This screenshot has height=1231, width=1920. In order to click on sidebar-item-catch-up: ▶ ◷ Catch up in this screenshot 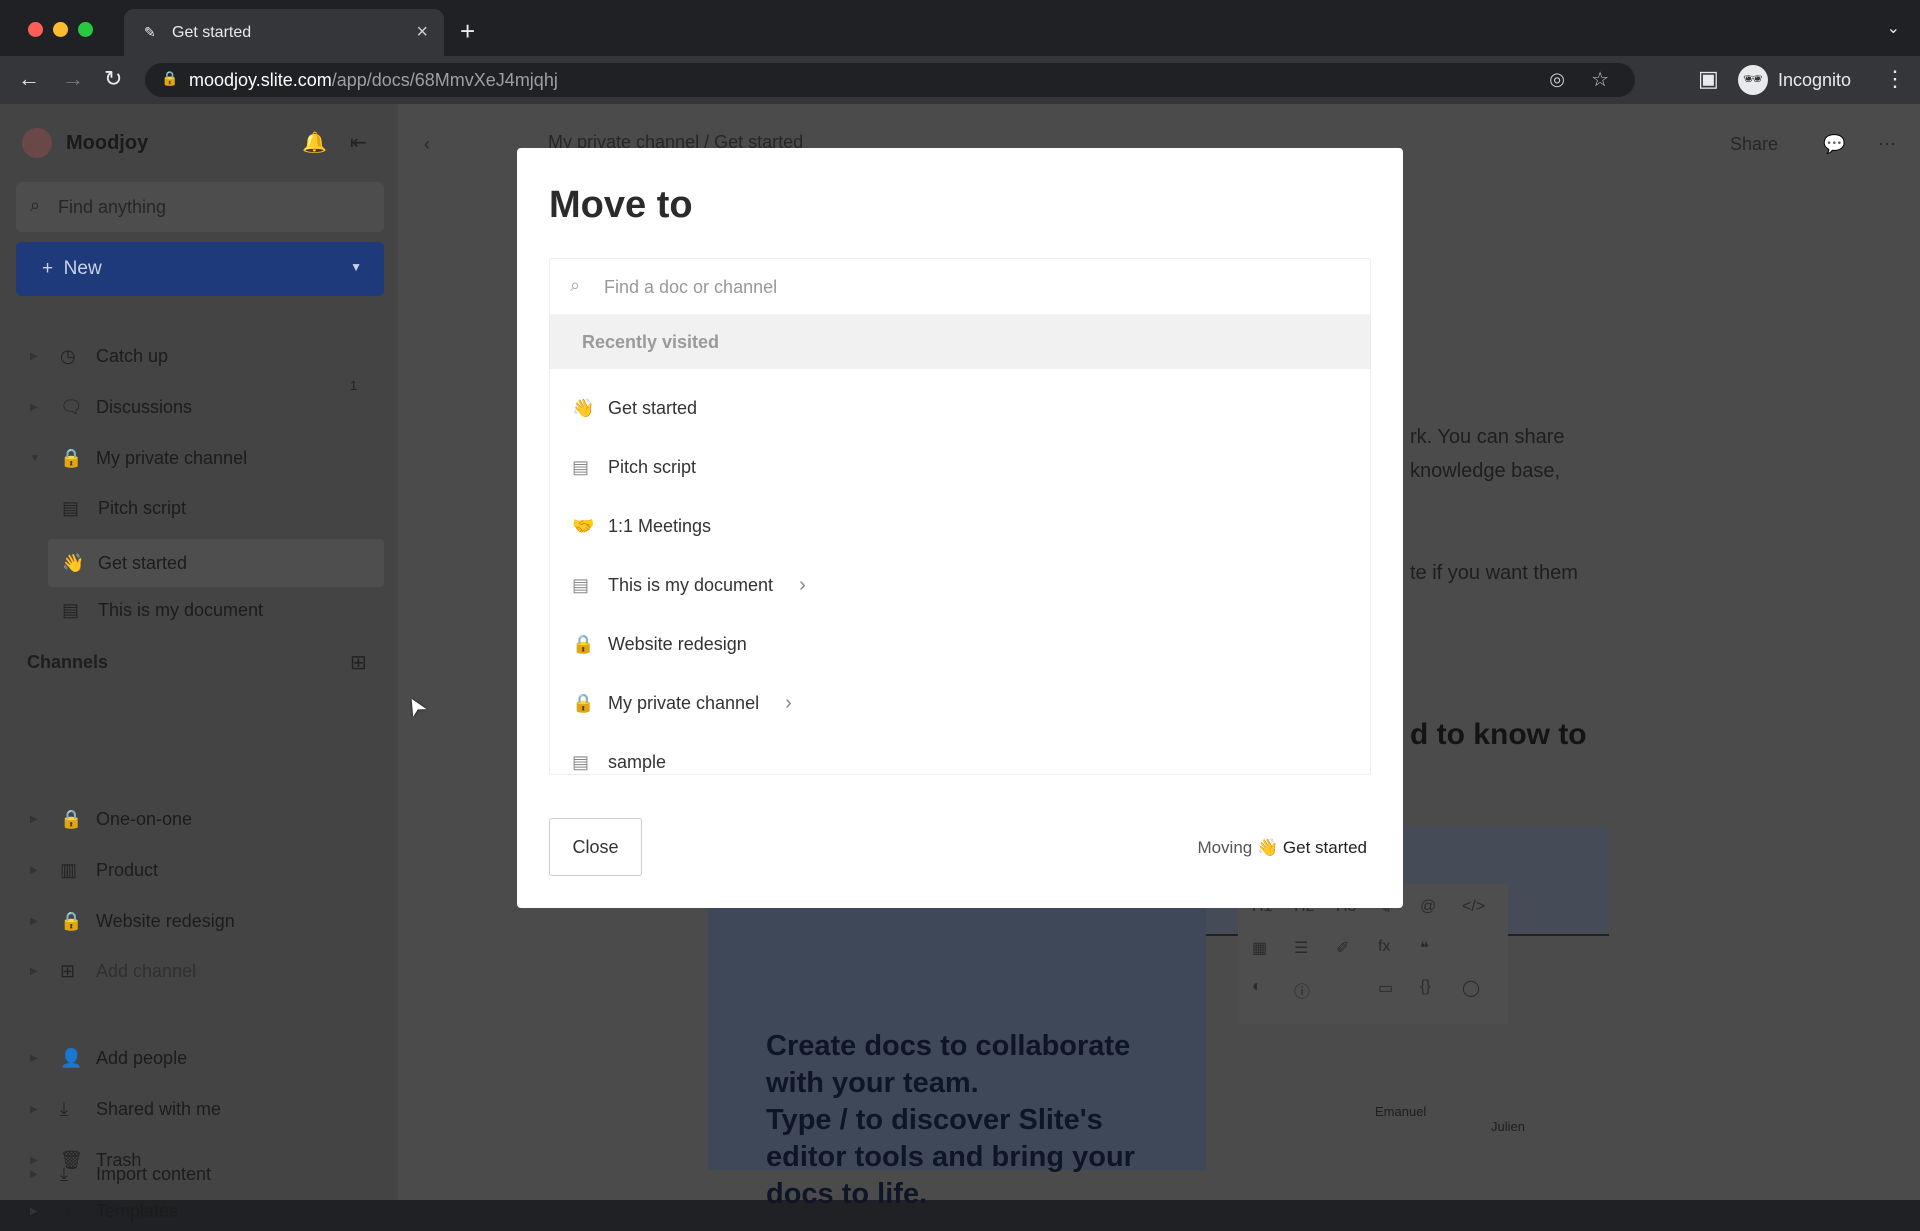, I will do `click(99, 356)`.